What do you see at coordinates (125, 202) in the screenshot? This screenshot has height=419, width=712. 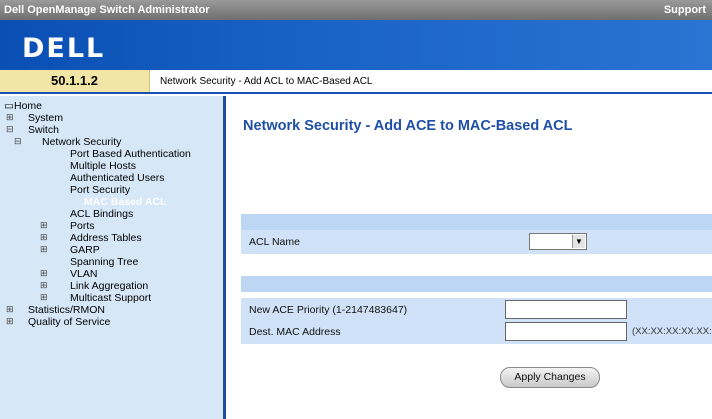 I see `tree-item-mac-based-acl: MAC Based ACL` at bounding box center [125, 202].